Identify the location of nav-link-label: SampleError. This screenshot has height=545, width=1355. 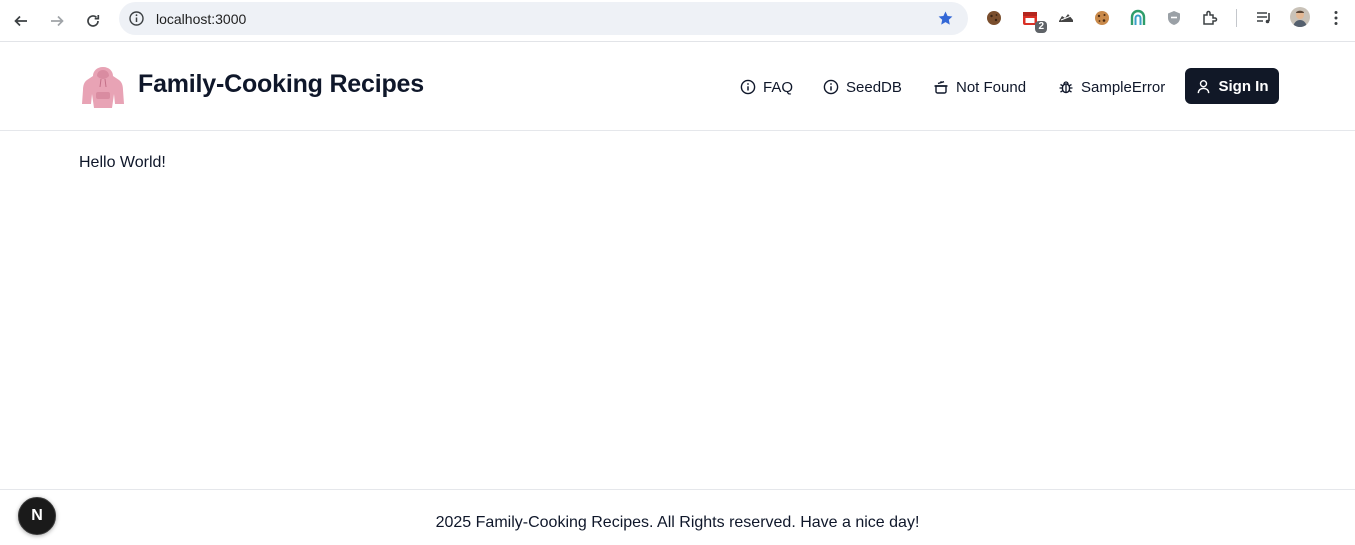
(1123, 87).